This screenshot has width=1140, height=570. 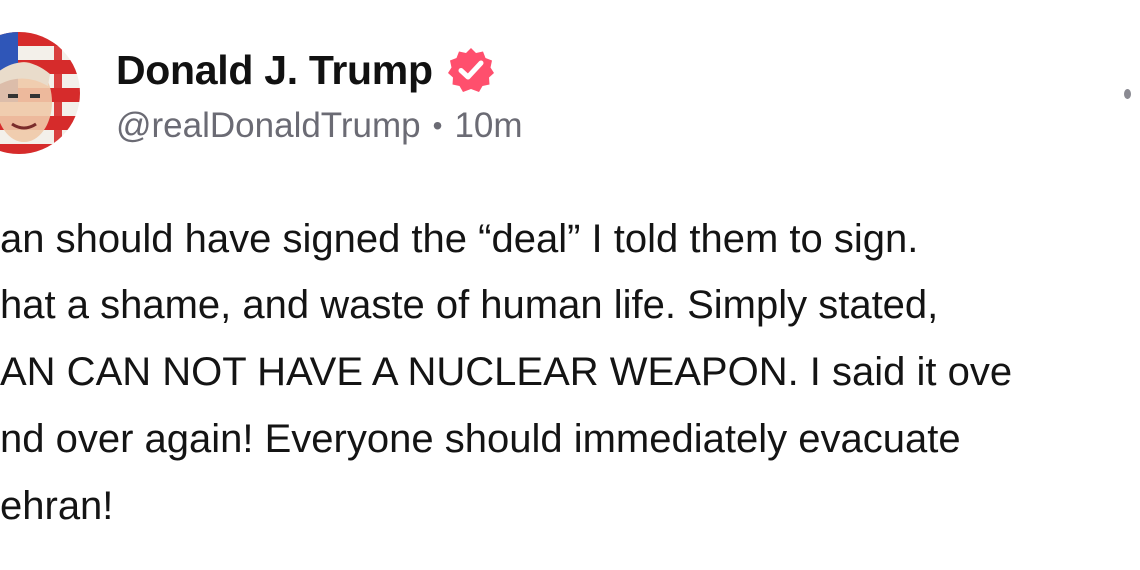 I want to click on post-header: Donald J. Trump @realDonaldTrump • 10m, so click(x=319, y=94).